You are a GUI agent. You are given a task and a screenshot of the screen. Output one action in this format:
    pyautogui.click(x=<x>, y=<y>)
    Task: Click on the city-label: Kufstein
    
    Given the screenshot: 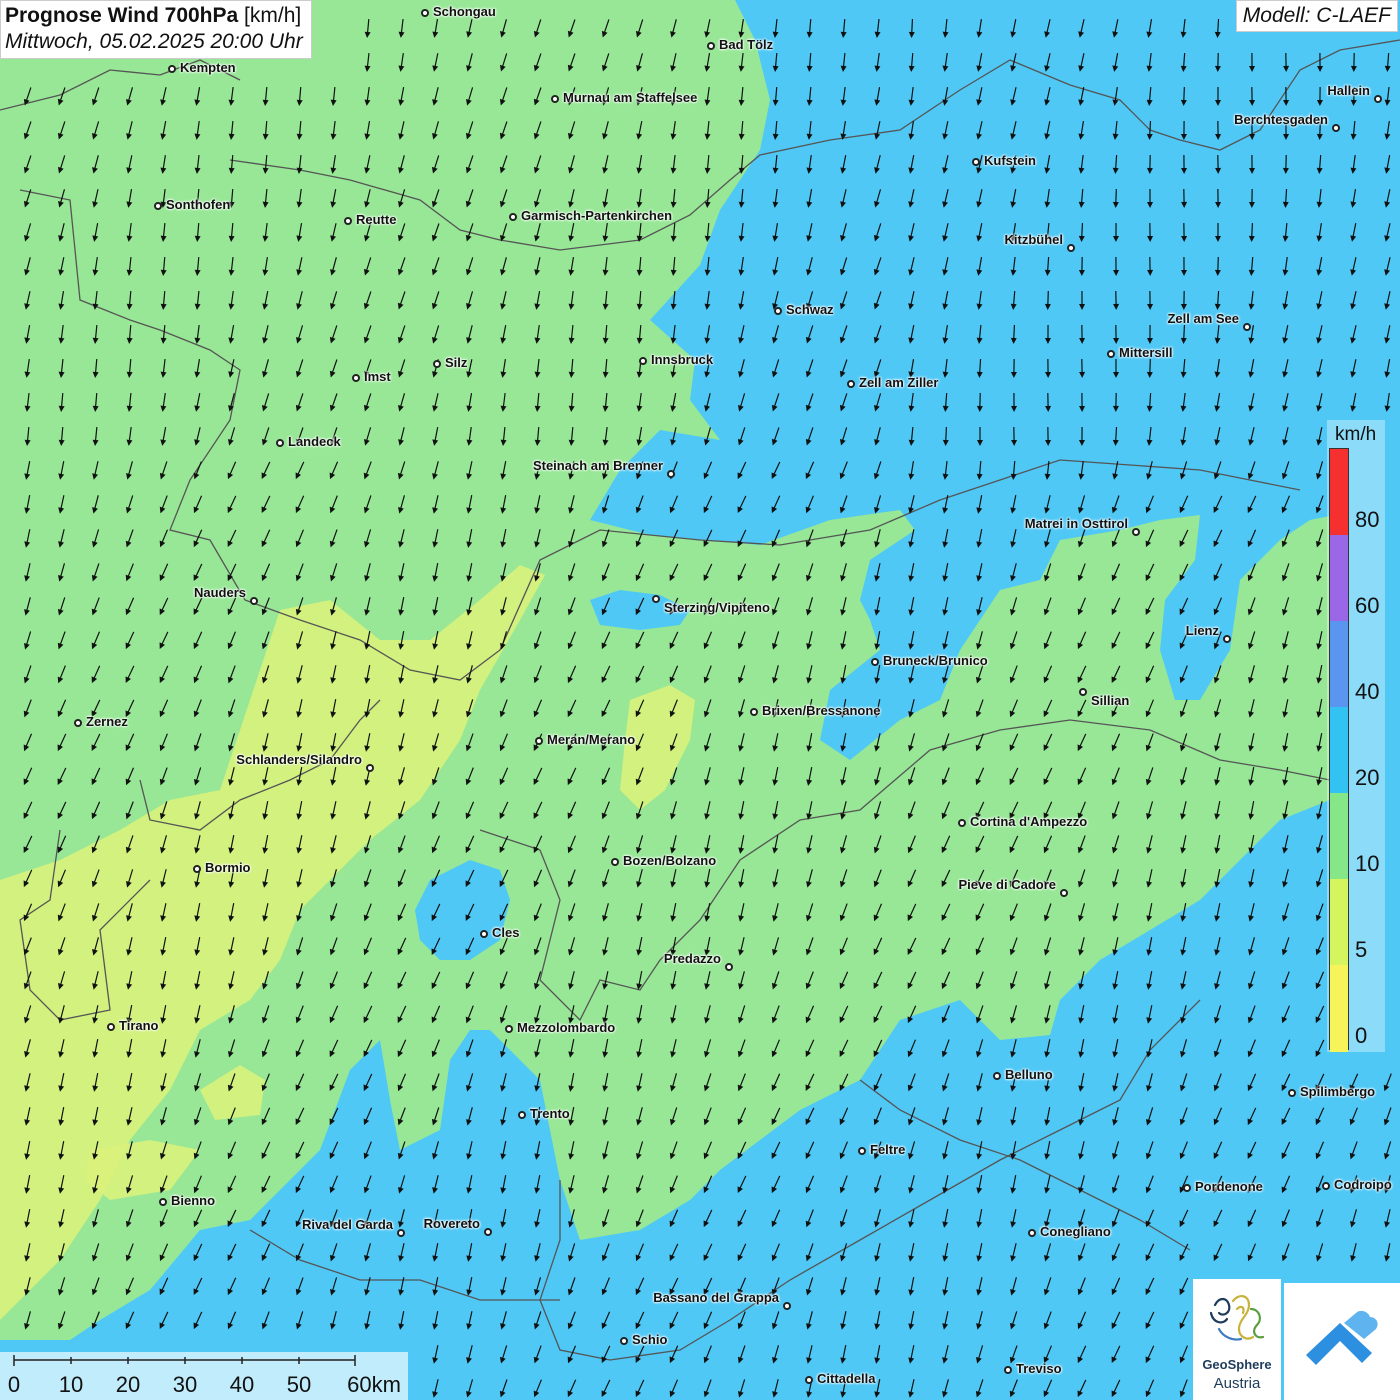 What is the action you would take?
    pyautogui.click(x=1010, y=160)
    